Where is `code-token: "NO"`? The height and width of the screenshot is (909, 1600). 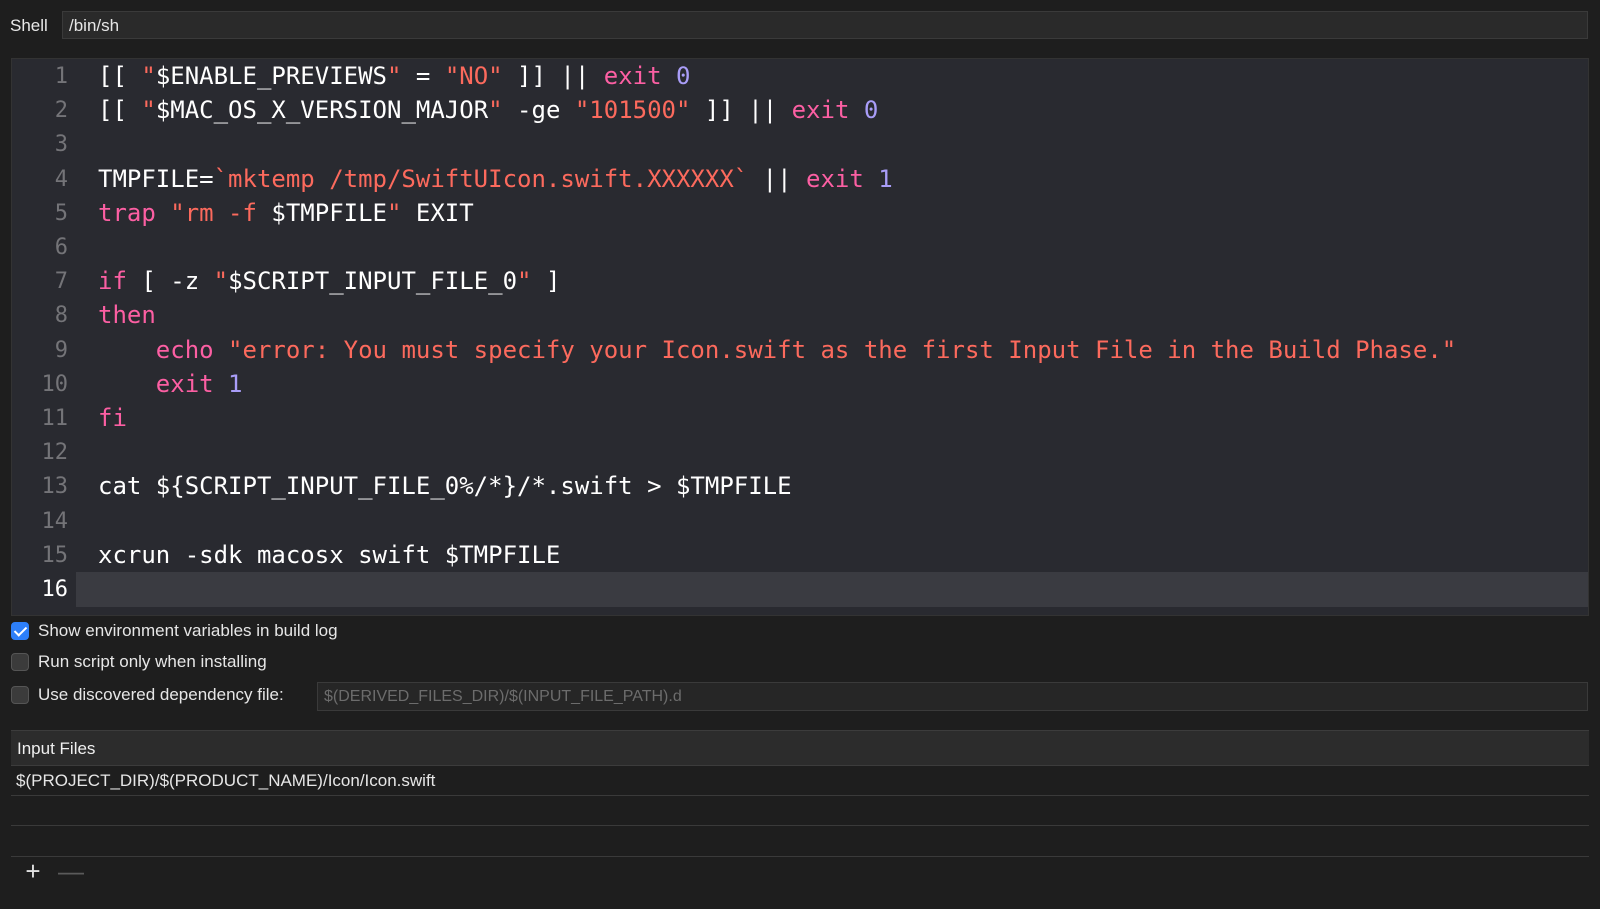
code-token: "NO" is located at coordinates (473, 76).